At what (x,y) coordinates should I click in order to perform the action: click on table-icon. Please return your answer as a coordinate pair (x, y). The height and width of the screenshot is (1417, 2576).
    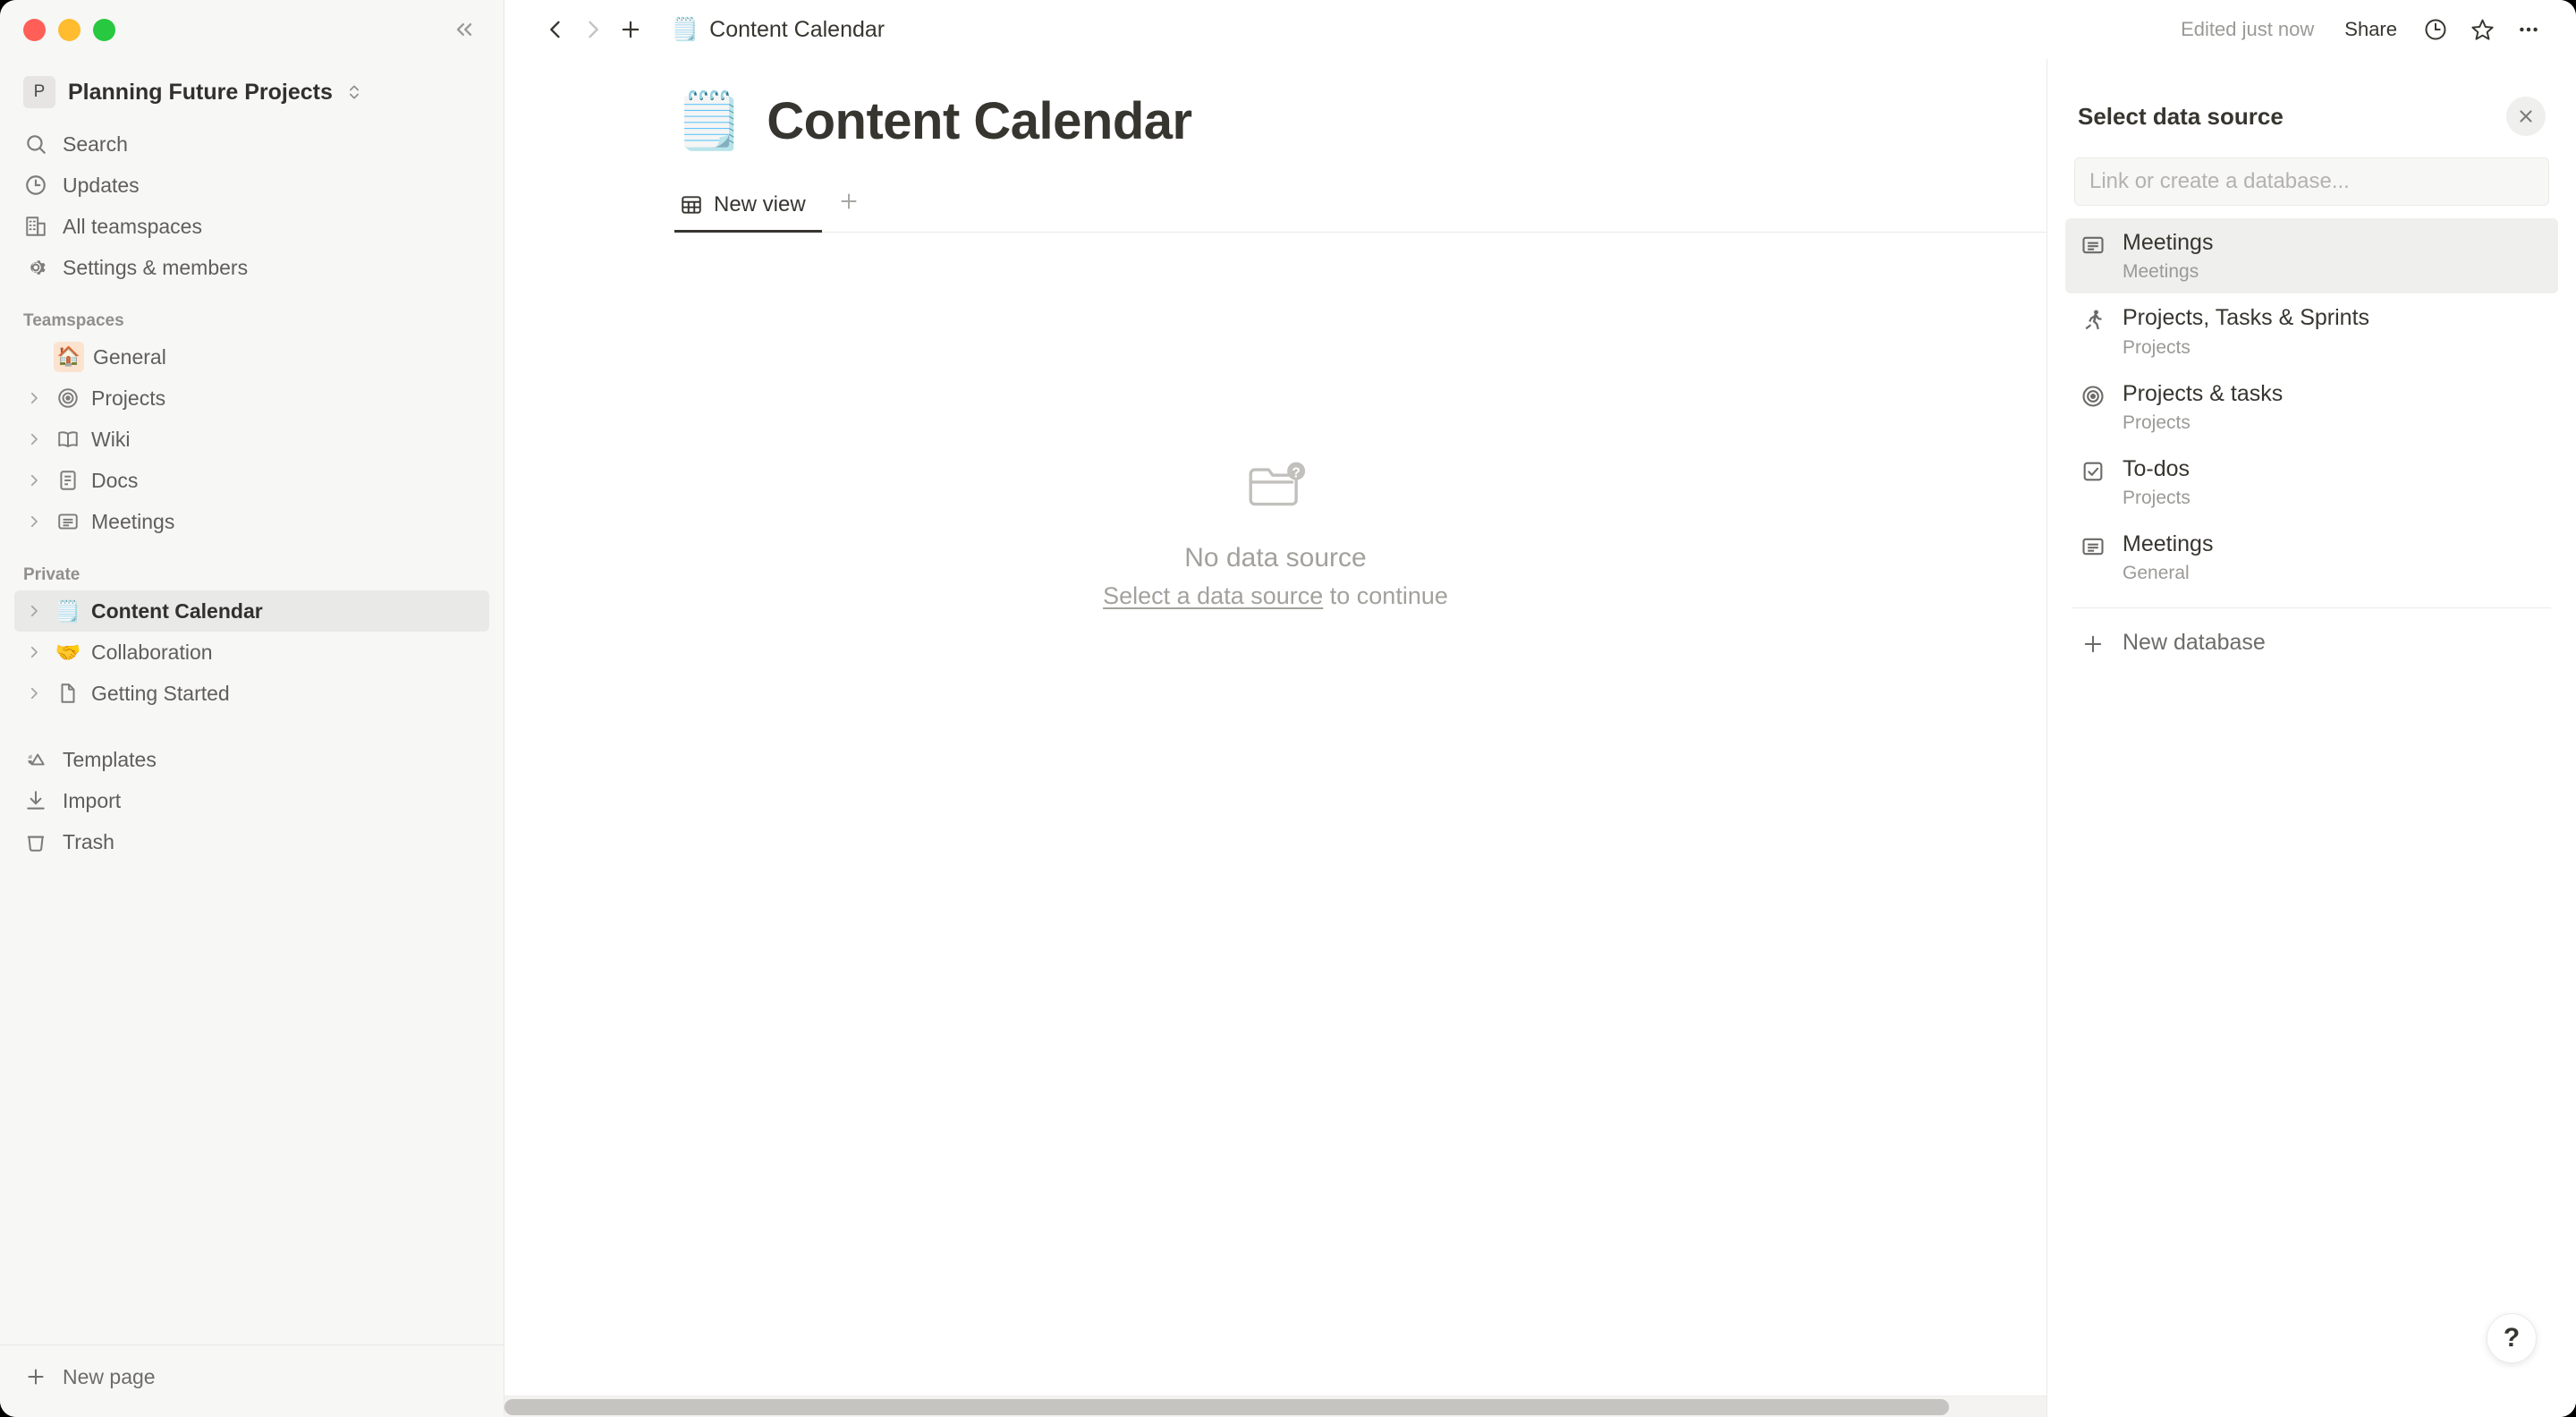
    Looking at the image, I should click on (691, 204).